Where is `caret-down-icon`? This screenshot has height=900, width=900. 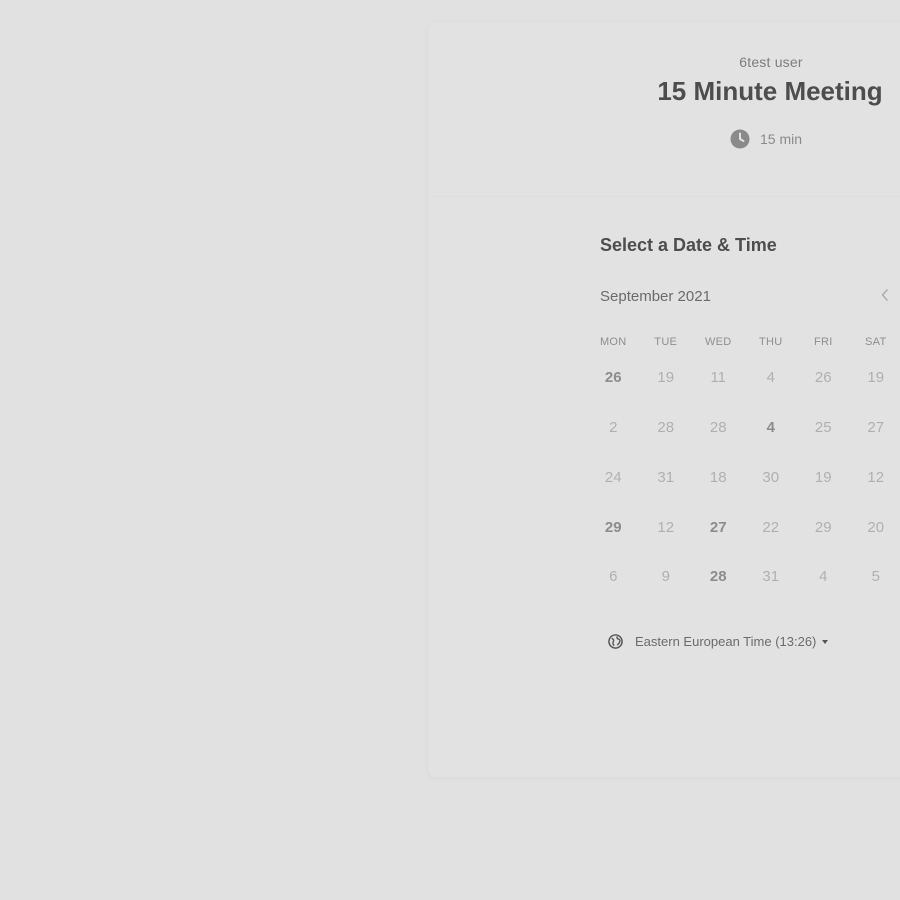 caret-down-icon is located at coordinates (825, 641).